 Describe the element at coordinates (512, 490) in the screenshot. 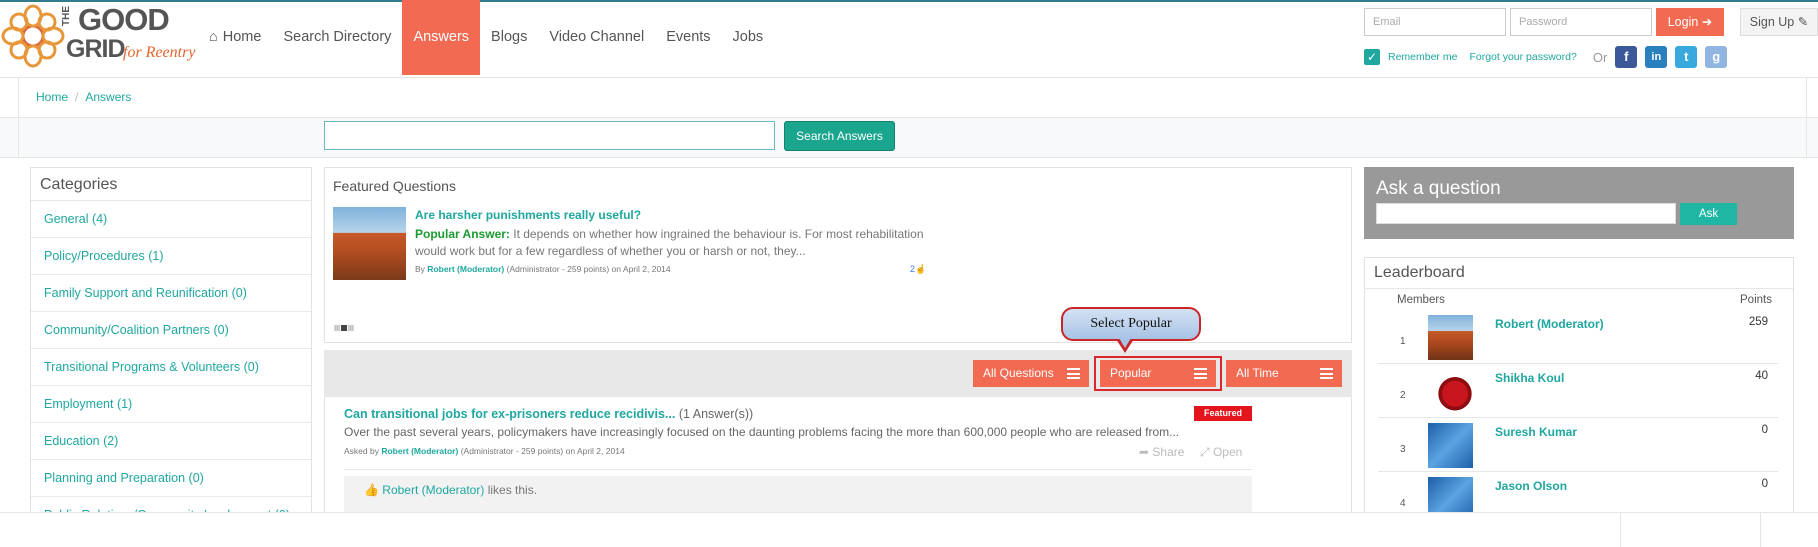

I see `likes-text: likes this.` at that location.